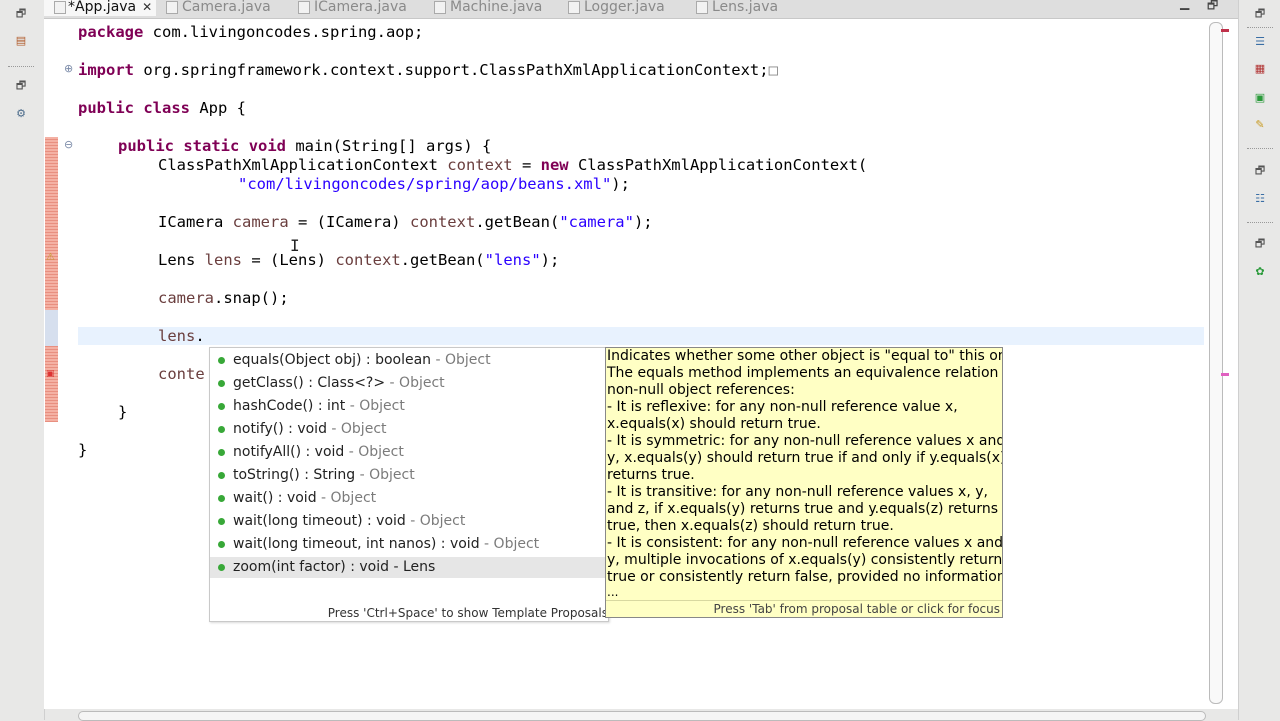 This screenshot has height=721, width=1280. Describe the element at coordinates (226, 7) in the screenshot. I see `tab-label: Camera.java` at that location.